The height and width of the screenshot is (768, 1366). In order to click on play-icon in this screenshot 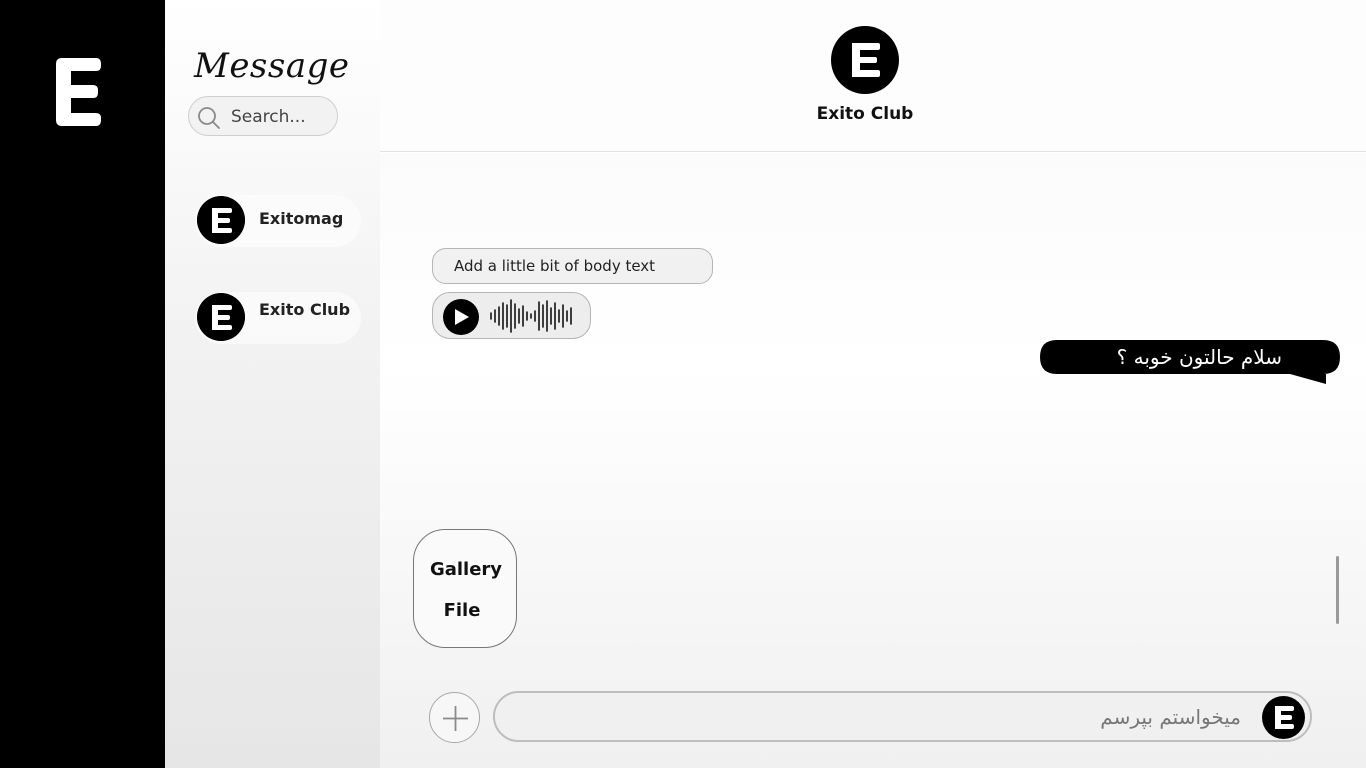, I will do `click(462, 317)`.